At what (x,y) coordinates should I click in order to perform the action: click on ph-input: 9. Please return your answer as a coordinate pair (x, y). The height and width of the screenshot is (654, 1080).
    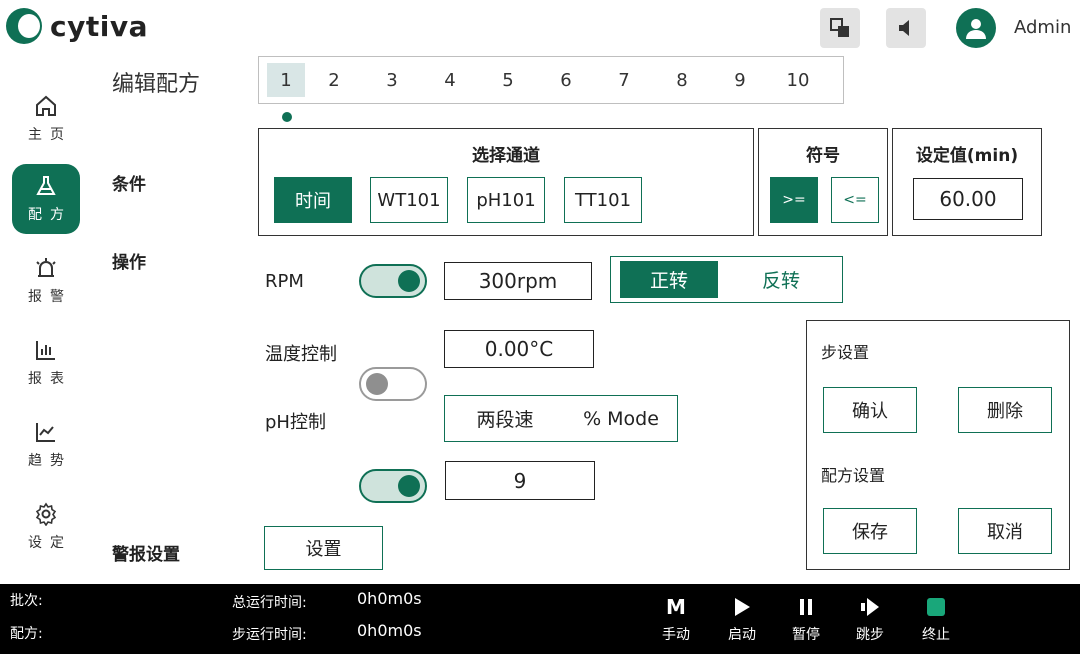
    Looking at the image, I should click on (520, 480).